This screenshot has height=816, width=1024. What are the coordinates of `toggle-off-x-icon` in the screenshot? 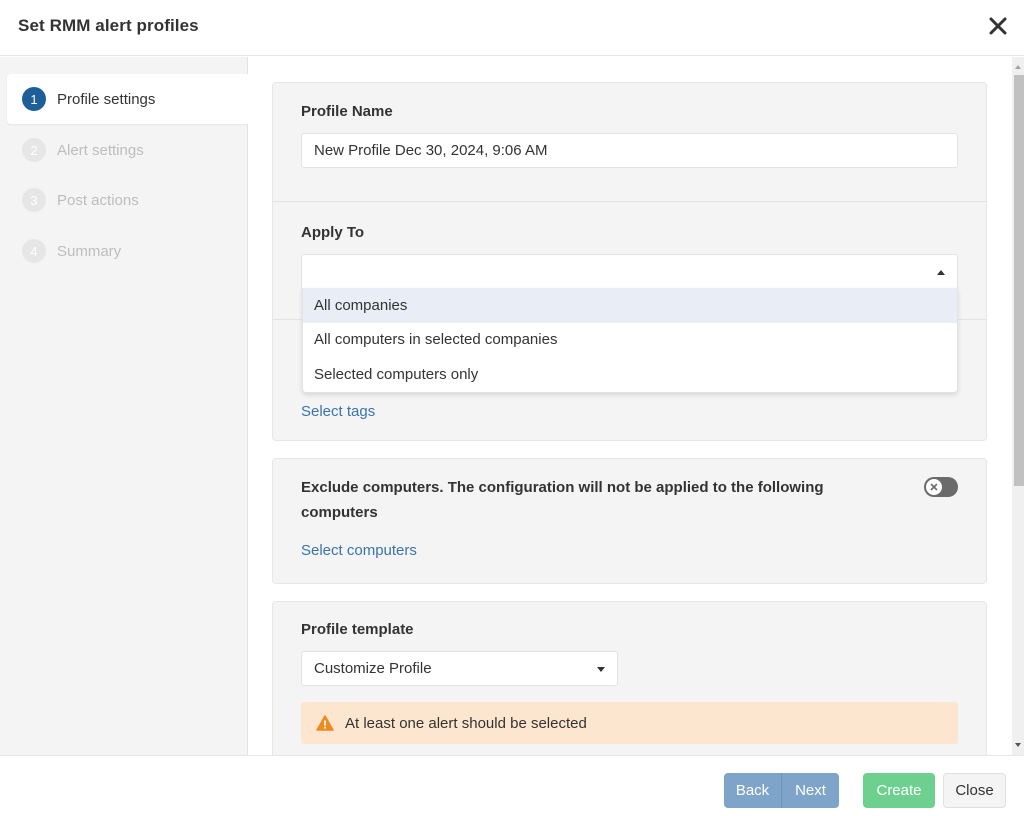 It's located at (934, 487).